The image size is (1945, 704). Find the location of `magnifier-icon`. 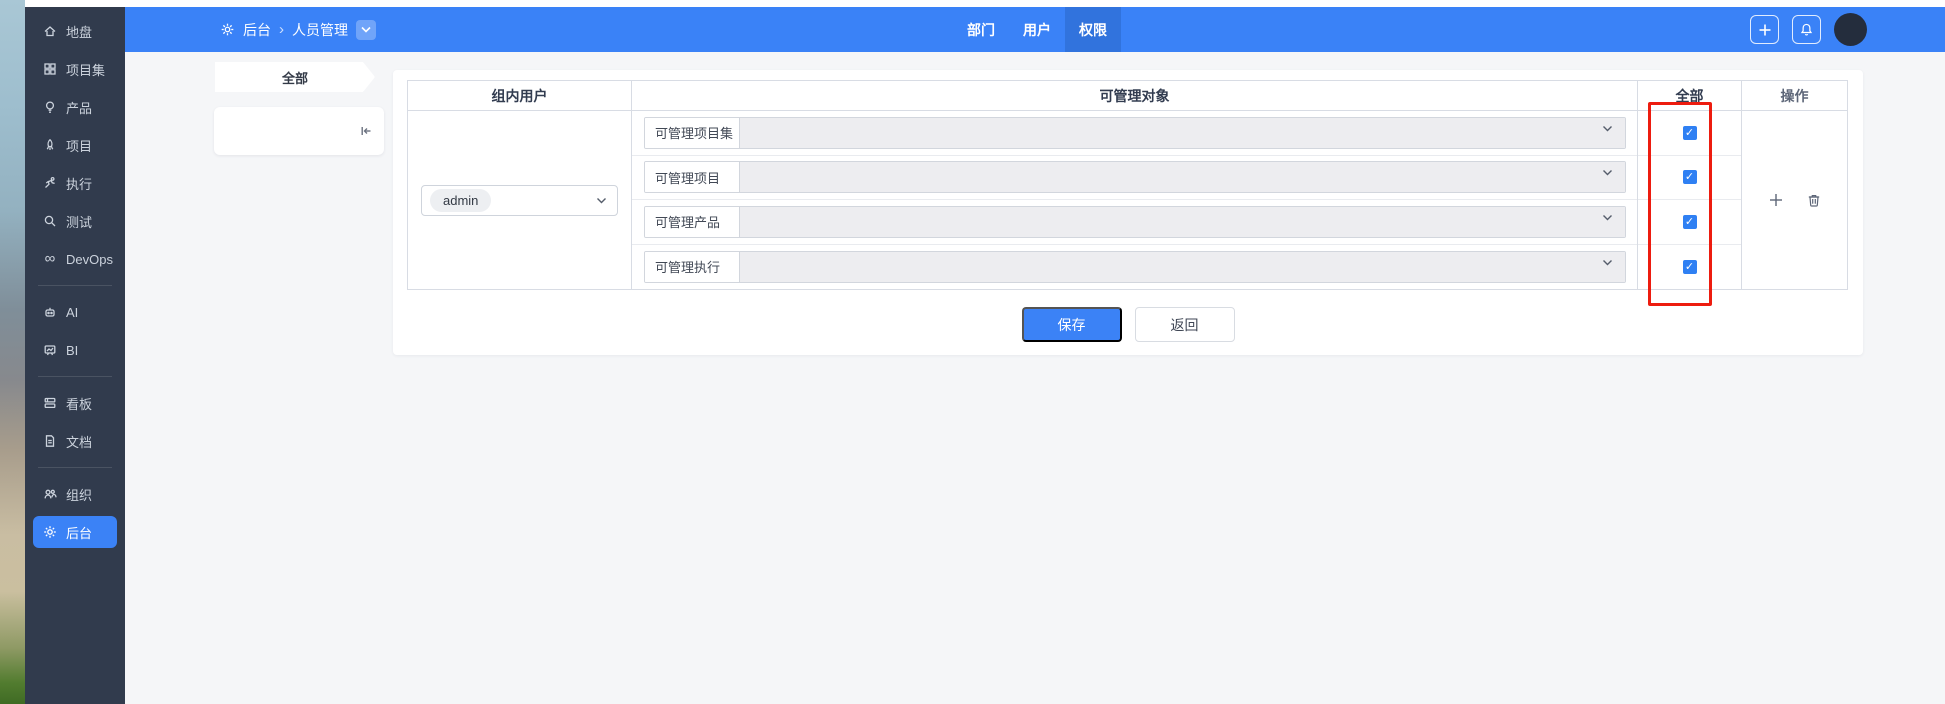

magnifier-icon is located at coordinates (50, 221).